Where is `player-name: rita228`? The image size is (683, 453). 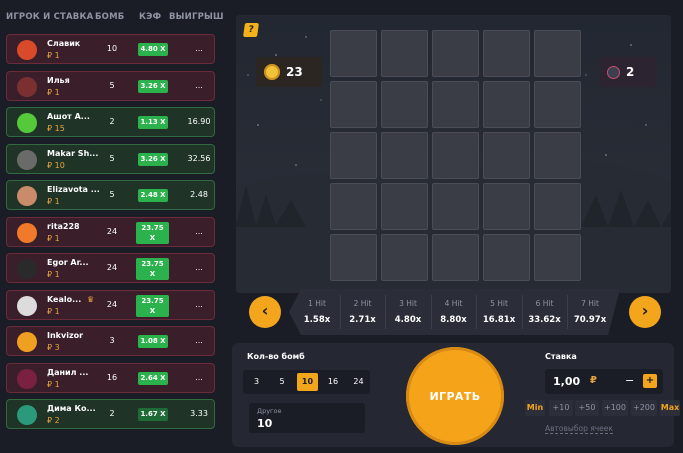 player-name: rita228 is located at coordinates (63, 226).